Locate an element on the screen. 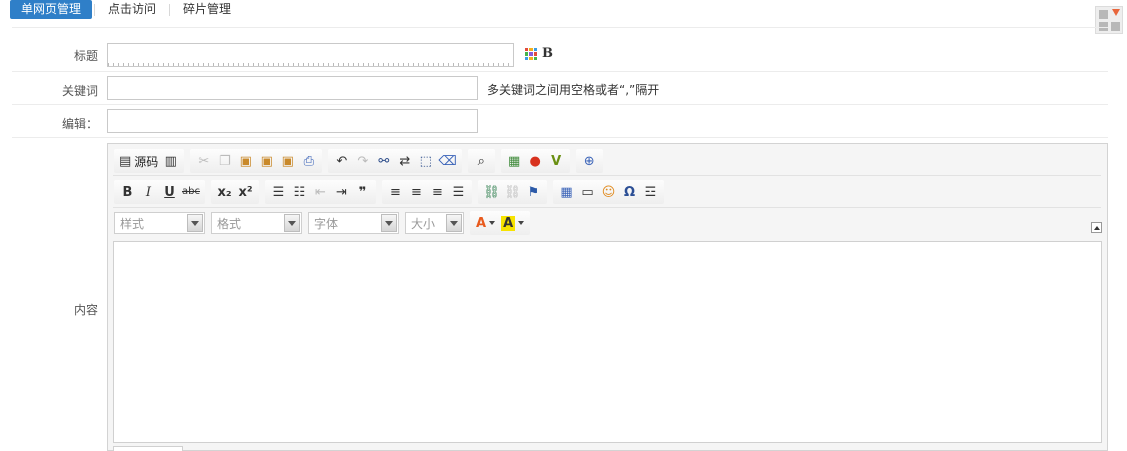 The width and height of the screenshot is (1127, 451). outdent-button: ⇤ is located at coordinates (320, 192).